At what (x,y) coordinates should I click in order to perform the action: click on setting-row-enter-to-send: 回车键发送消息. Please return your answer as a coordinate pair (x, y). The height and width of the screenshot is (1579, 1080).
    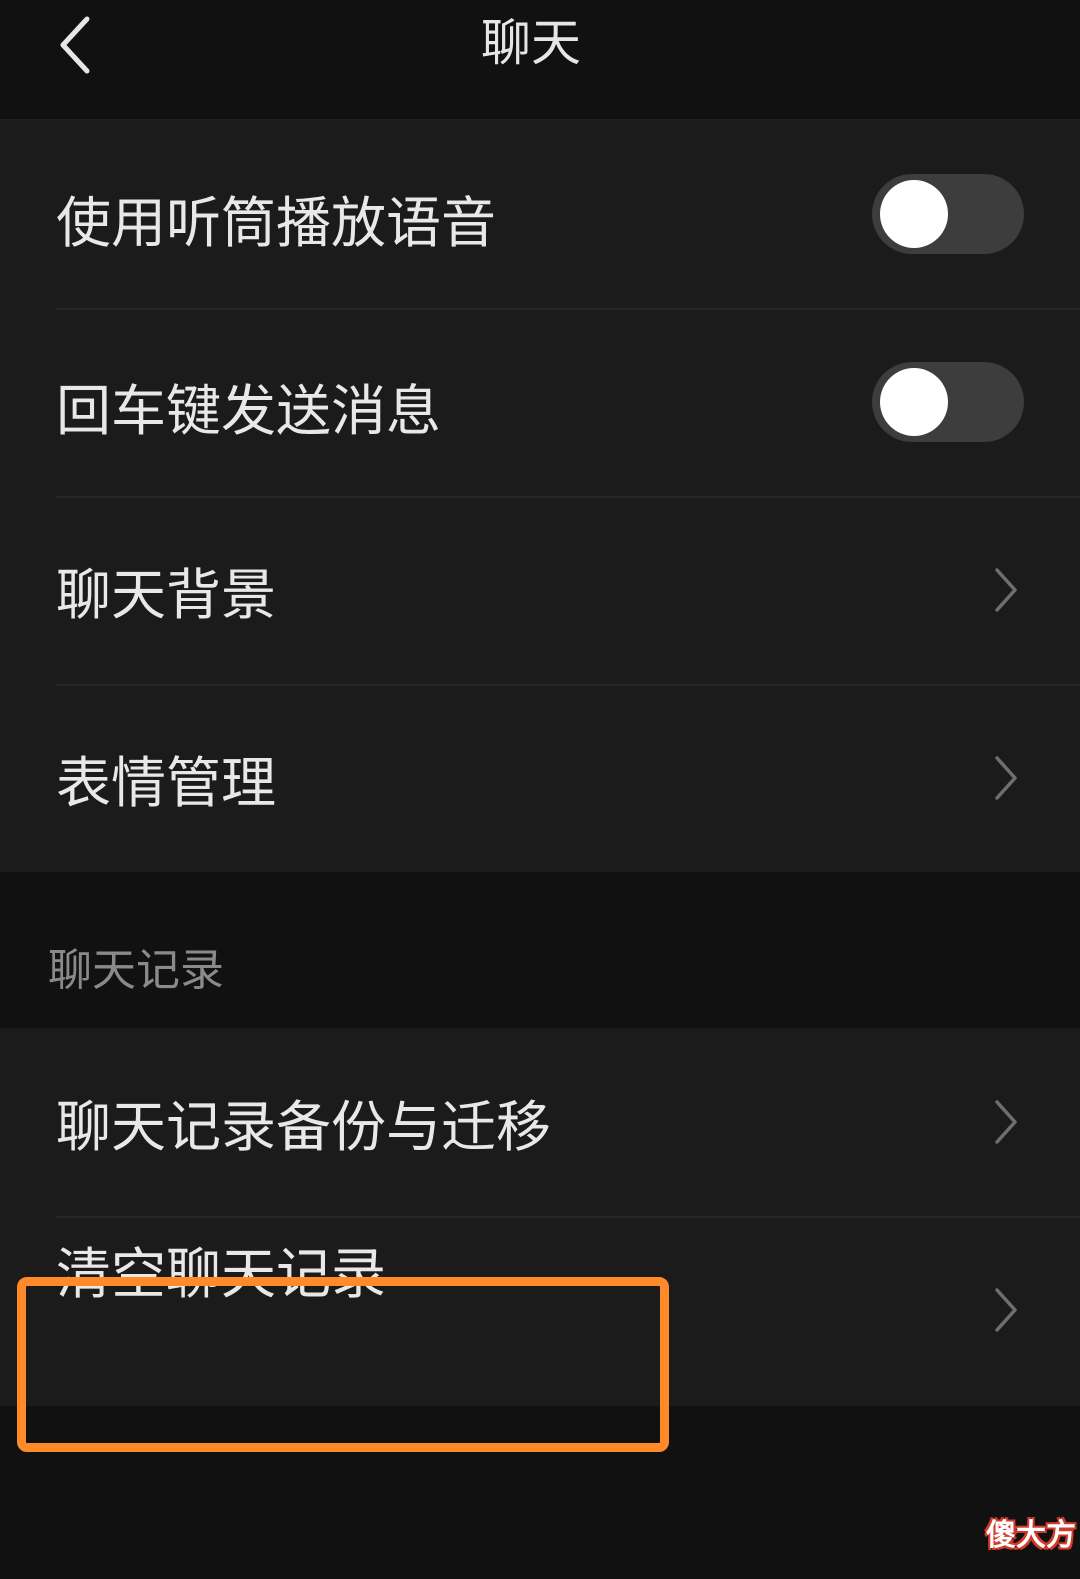
    Looking at the image, I should click on (540, 402).